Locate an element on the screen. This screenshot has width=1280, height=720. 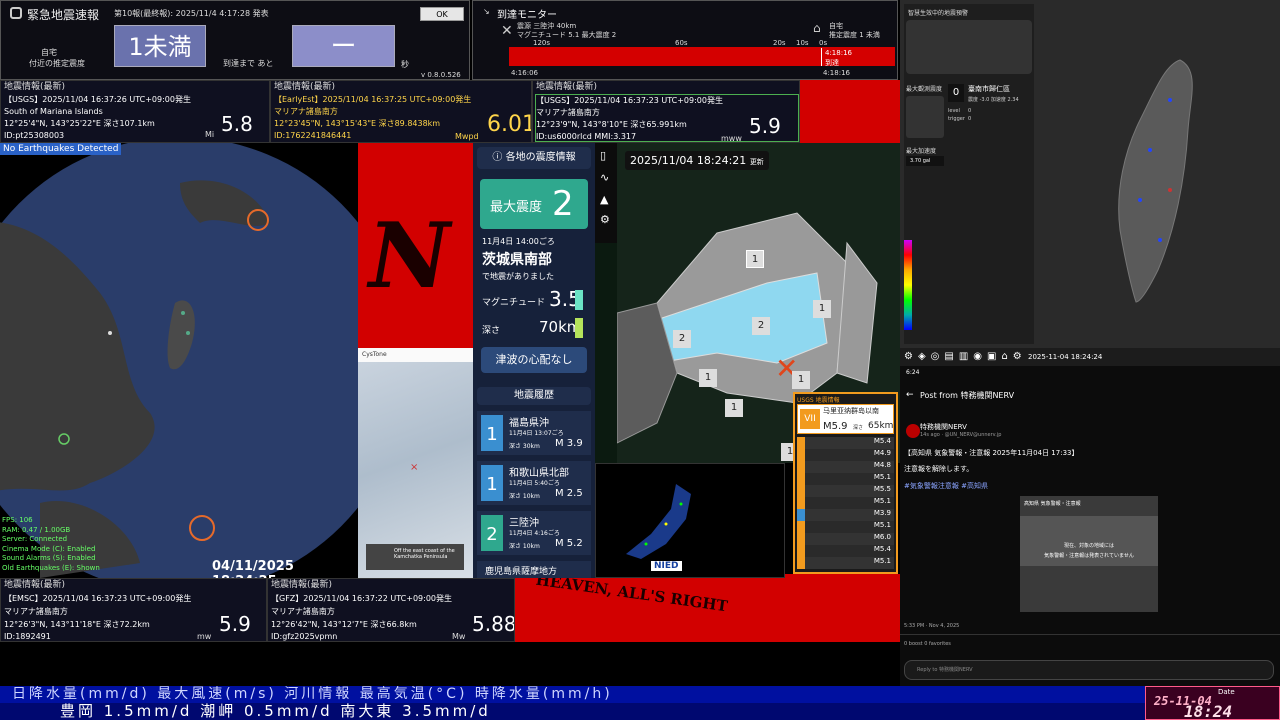
post-header: Post from 特務機関NERV is located at coordinates (967, 395).